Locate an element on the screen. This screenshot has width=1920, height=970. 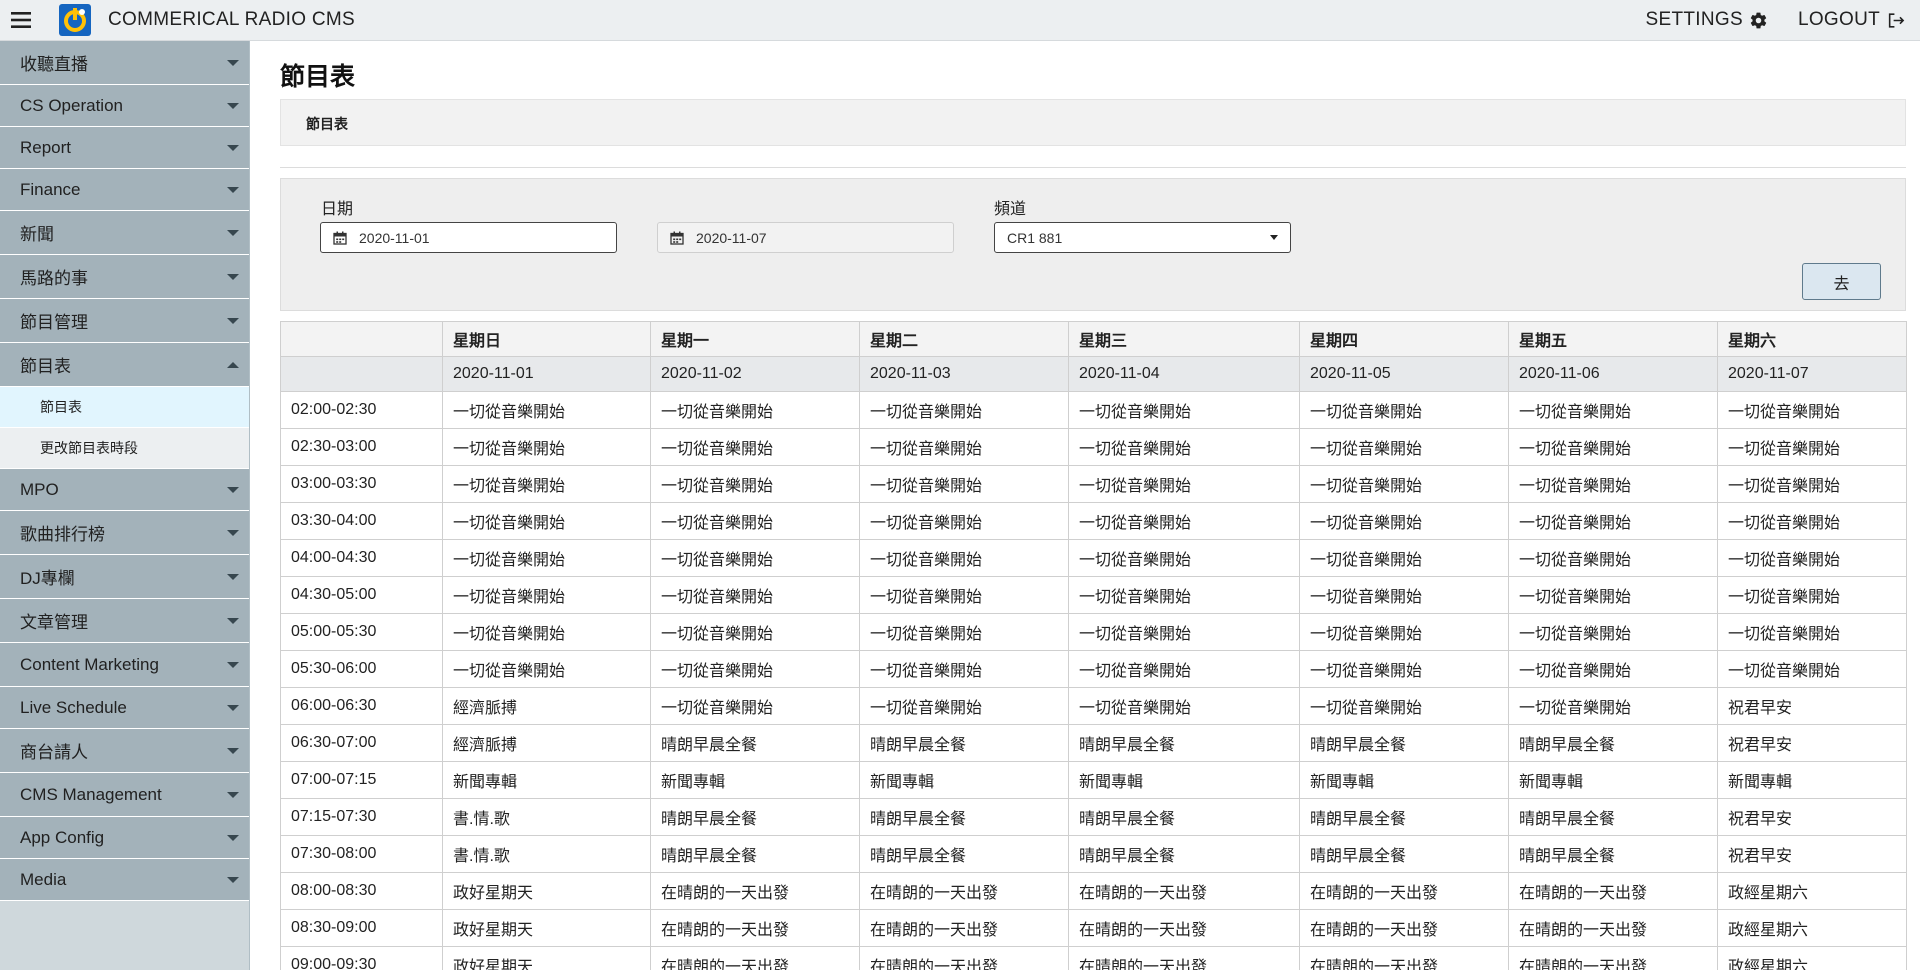
sidebar-item-app-config: App Config is located at coordinates (124, 838).